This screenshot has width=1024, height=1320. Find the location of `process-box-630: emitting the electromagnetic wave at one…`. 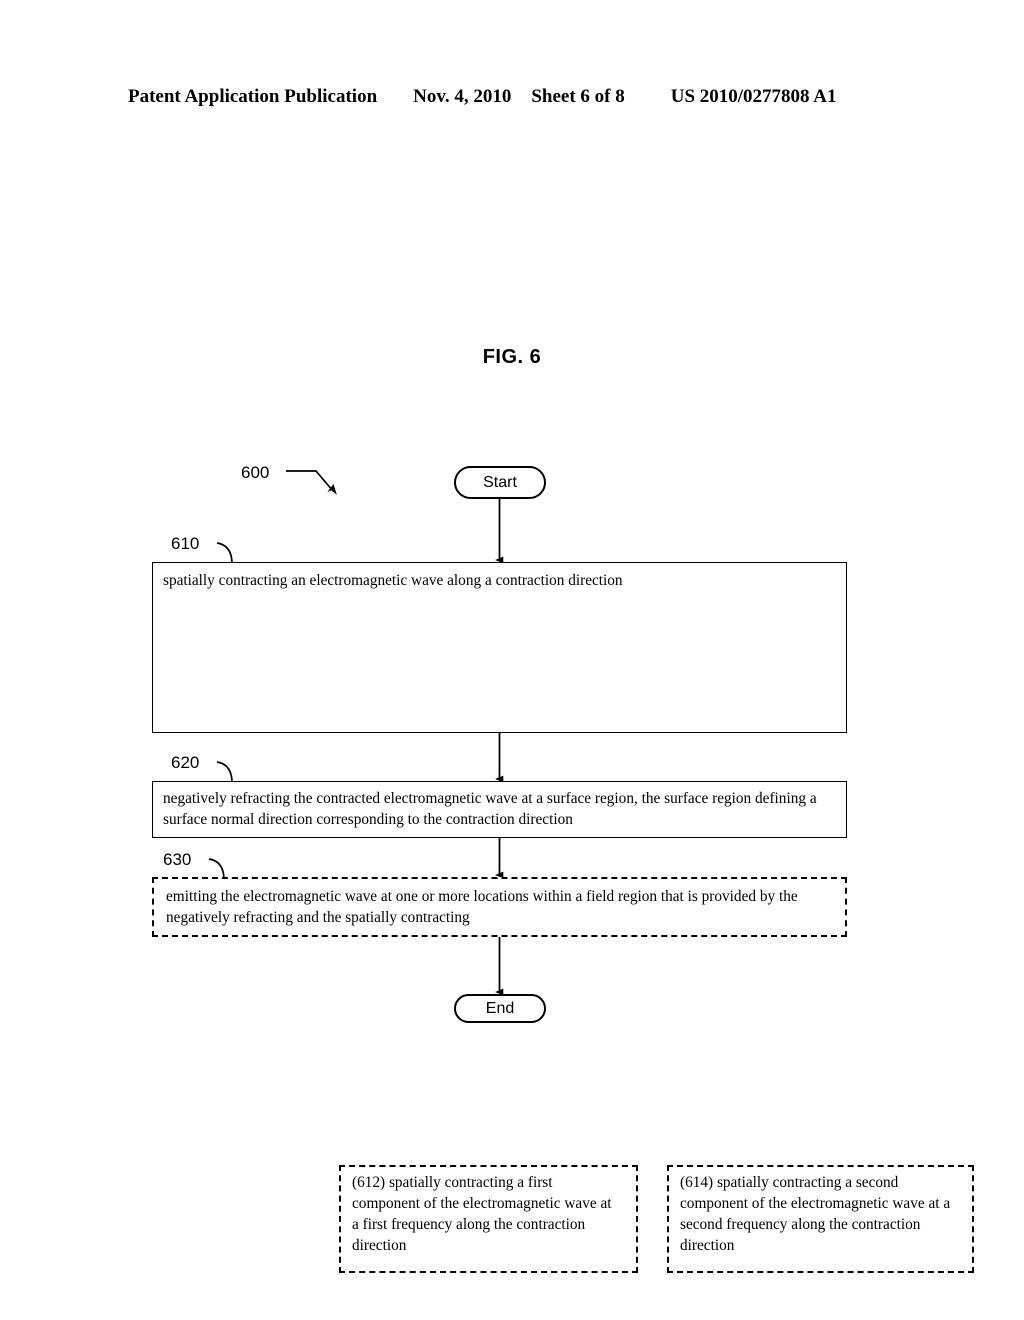

process-box-630: emitting the electromagnetic wave at one… is located at coordinates (499, 907).